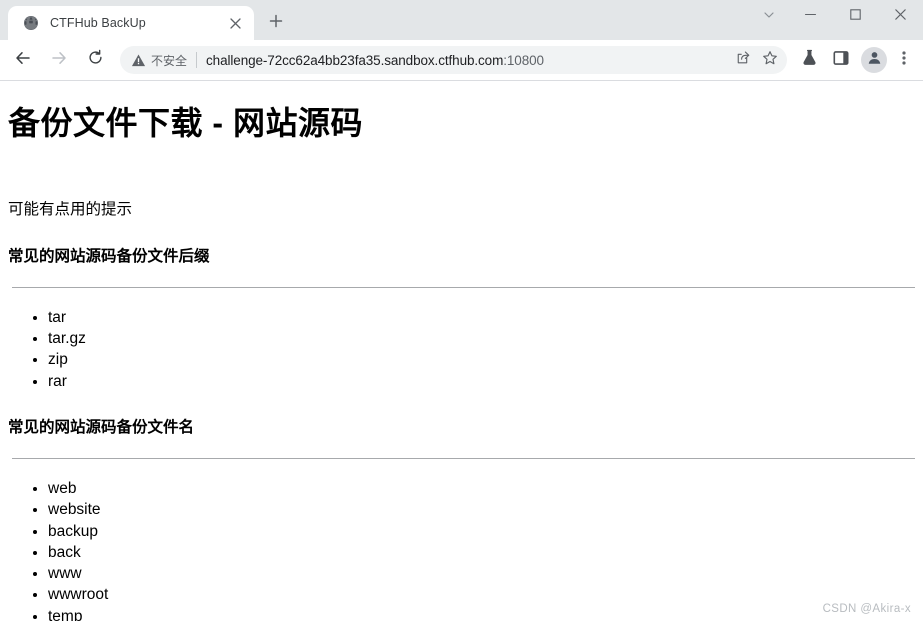 This screenshot has width=923, height=621. I want to click on share-button, so click(743, 60).